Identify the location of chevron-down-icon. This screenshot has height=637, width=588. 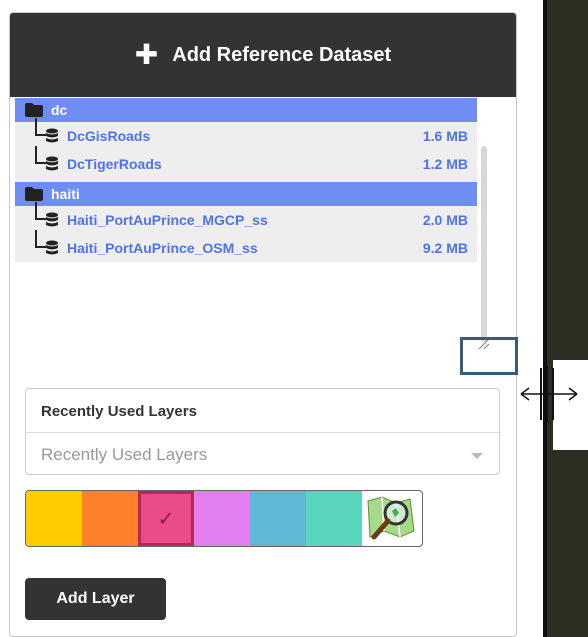
(477, 456).